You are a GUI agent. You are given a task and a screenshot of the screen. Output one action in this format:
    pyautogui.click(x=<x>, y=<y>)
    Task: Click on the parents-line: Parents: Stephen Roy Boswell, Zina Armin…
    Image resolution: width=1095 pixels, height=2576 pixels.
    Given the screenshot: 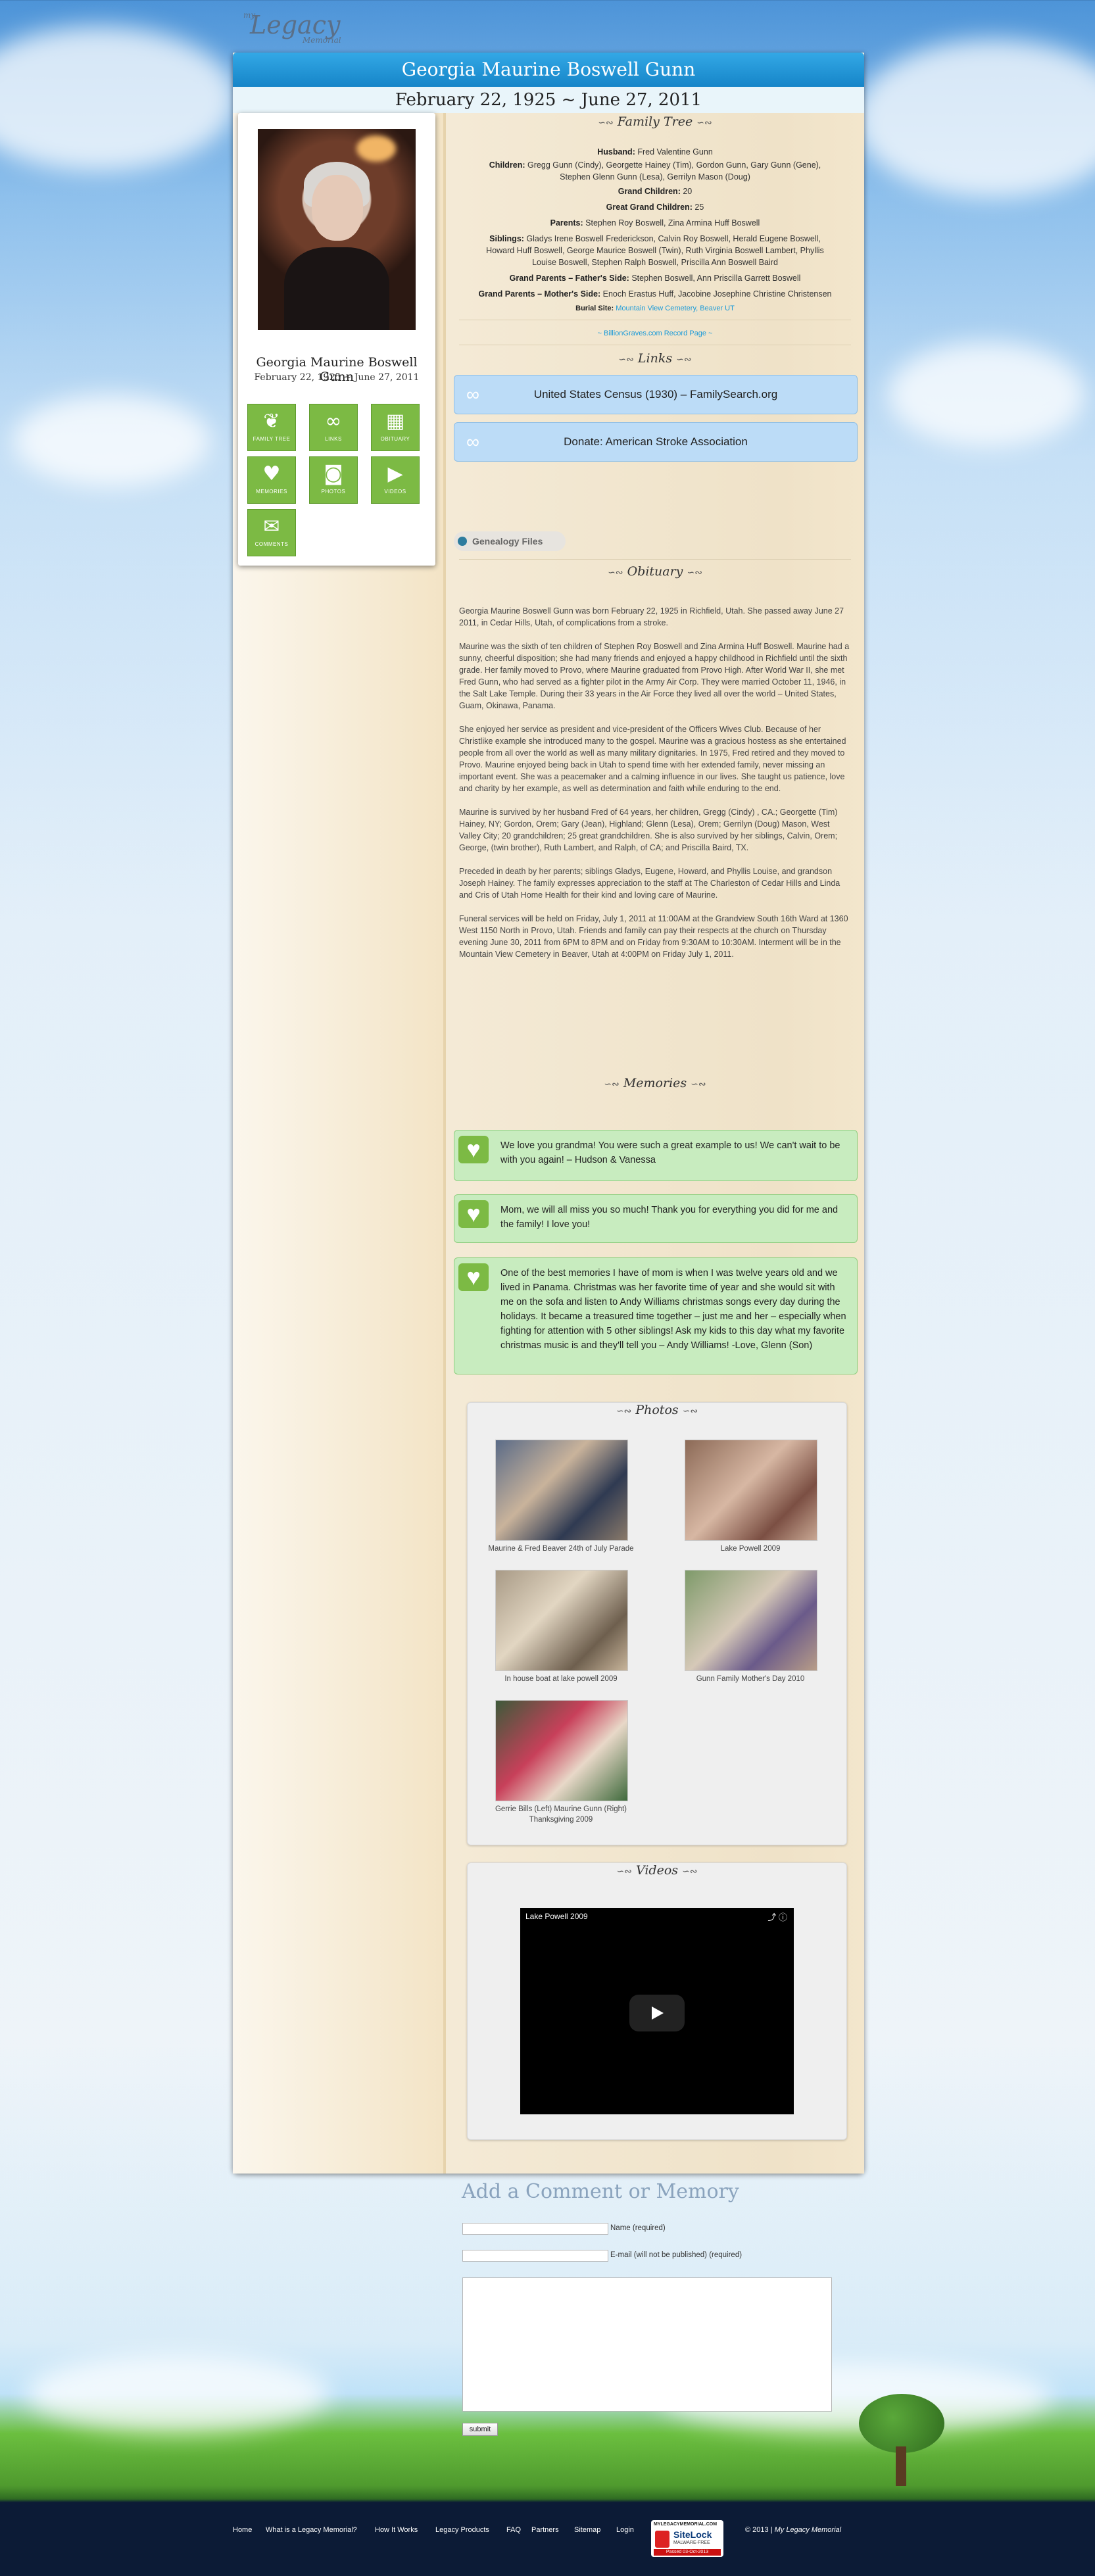 What is the action you would take?
    pyautogui.click(x=655, y=223)
    